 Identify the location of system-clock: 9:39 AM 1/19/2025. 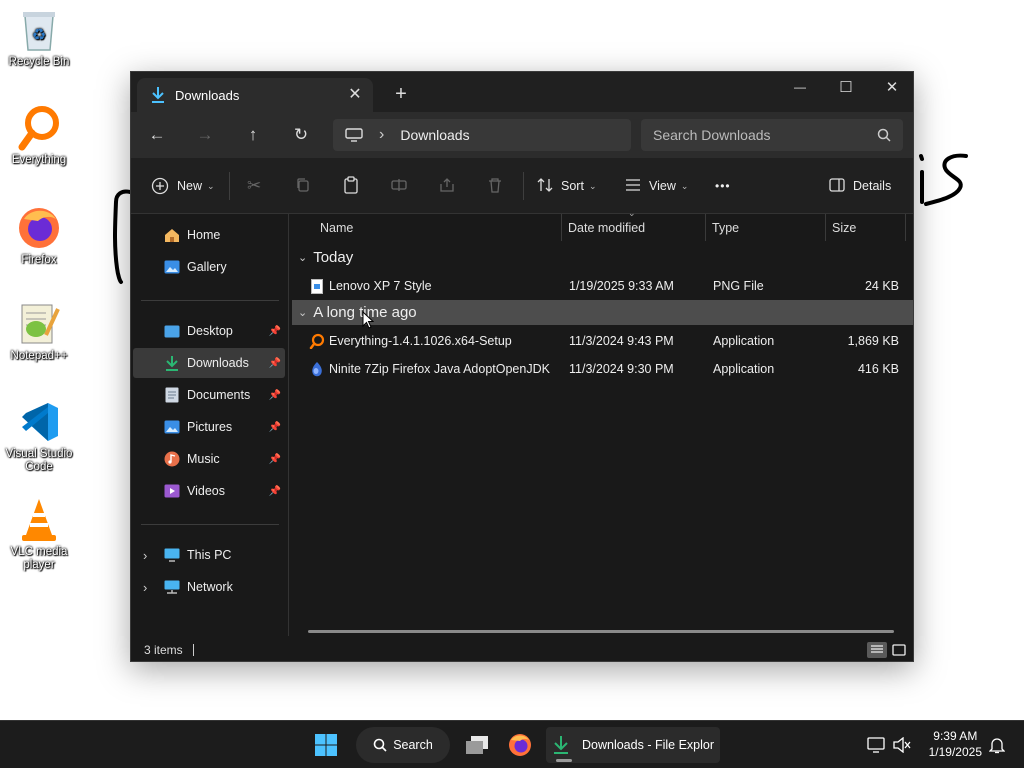
(955, 744).